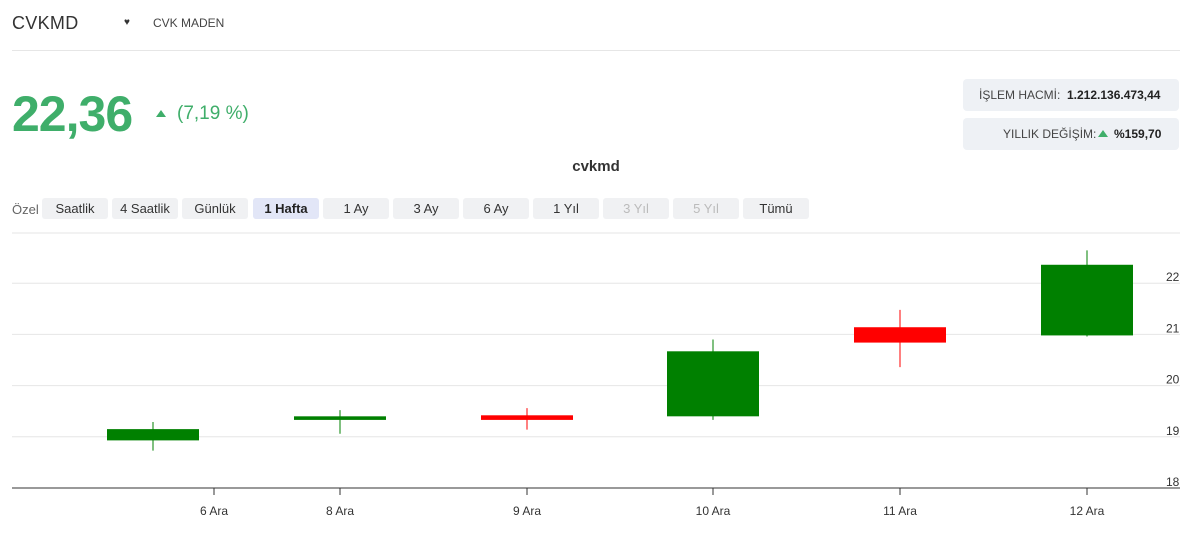 The height and width of the screenshot is (536, 1200). What do you see at coordinates (776, 208) in the screenshot?
I see `range-all-button: Tümü` at bounding box center [776, 208].